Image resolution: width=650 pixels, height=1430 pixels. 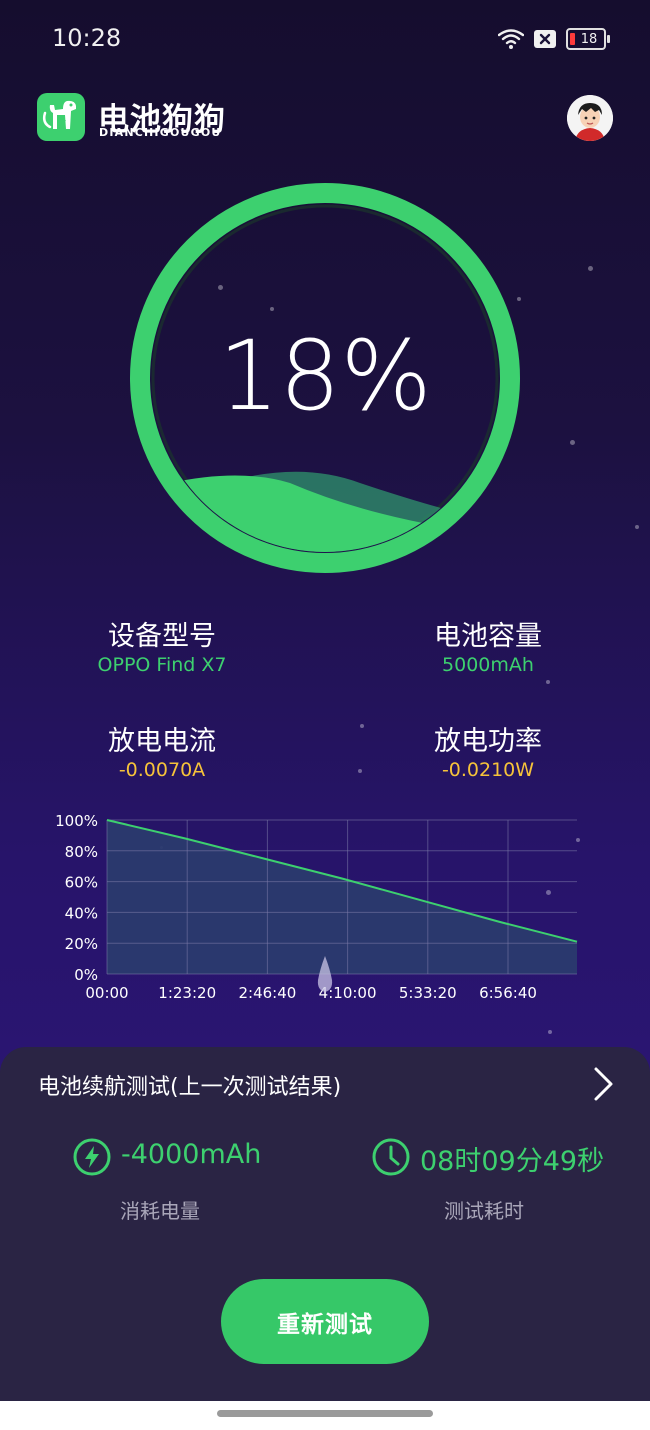 What do you see at coordinates (488, 770) in the screenshot?
I see `discharge-power-value: -0.0210W` at bounding box center [488, 770].